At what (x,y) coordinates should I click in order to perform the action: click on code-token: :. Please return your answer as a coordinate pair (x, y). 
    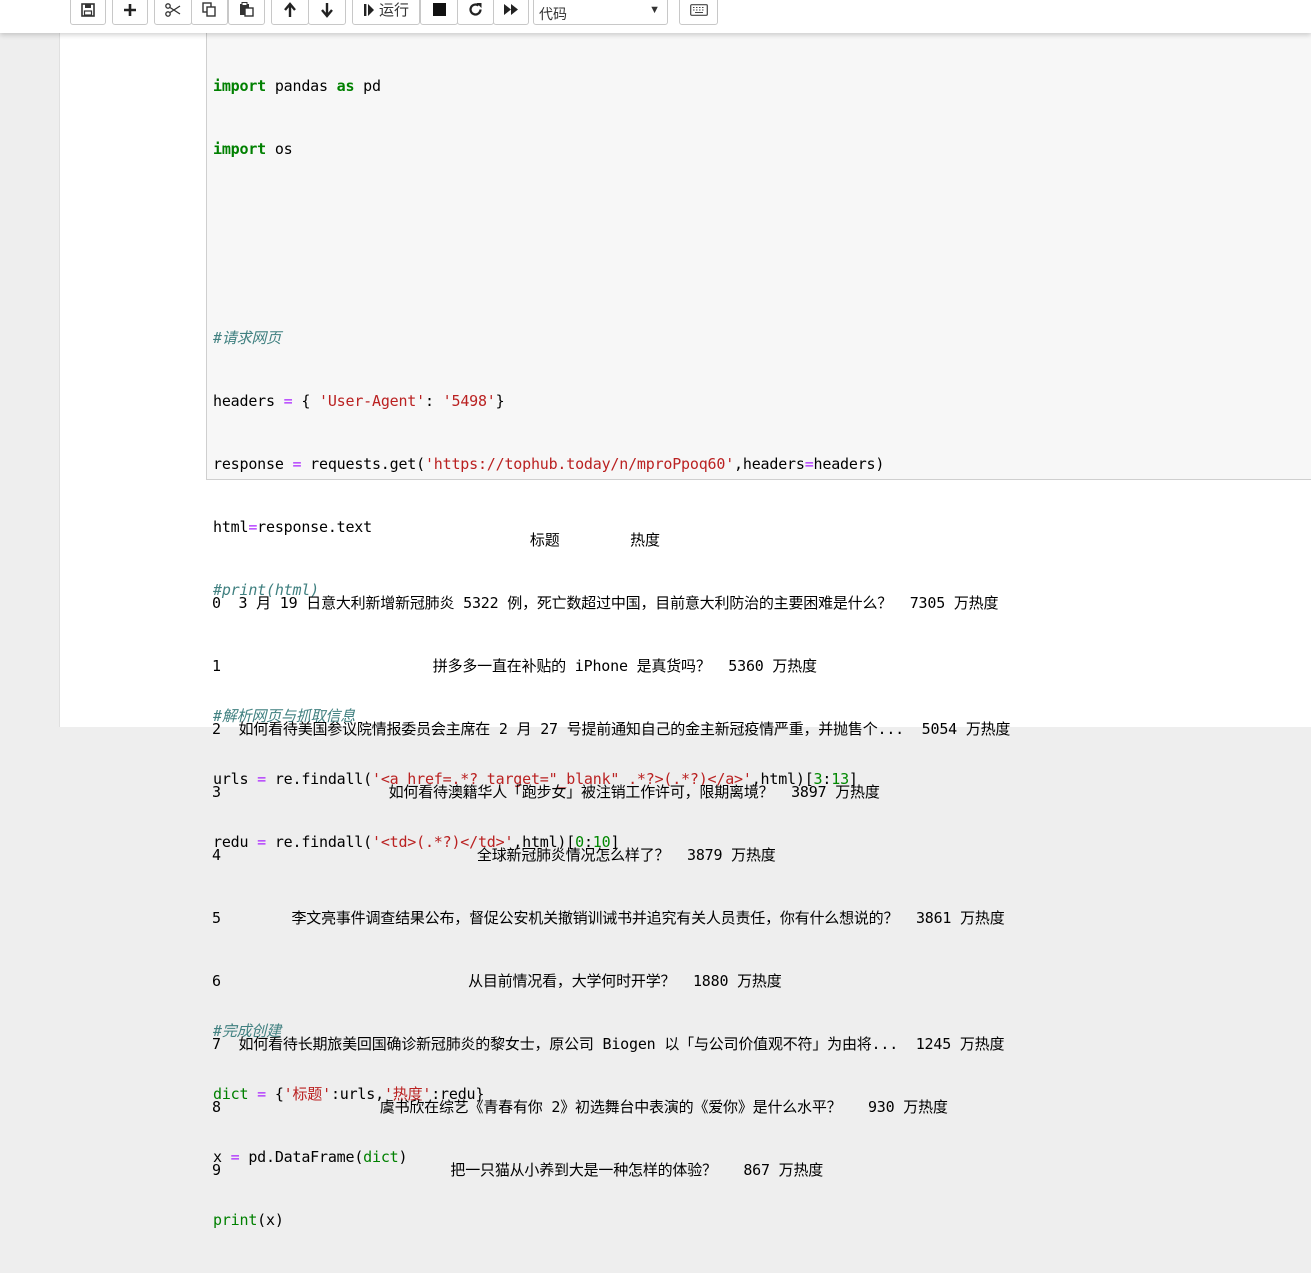
    Looking at the image, I should click on (433, 401).